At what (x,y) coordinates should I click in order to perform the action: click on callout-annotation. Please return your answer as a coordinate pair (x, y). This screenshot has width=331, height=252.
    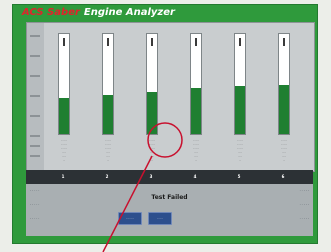
    Looking at the image, I should click on (142, 187).